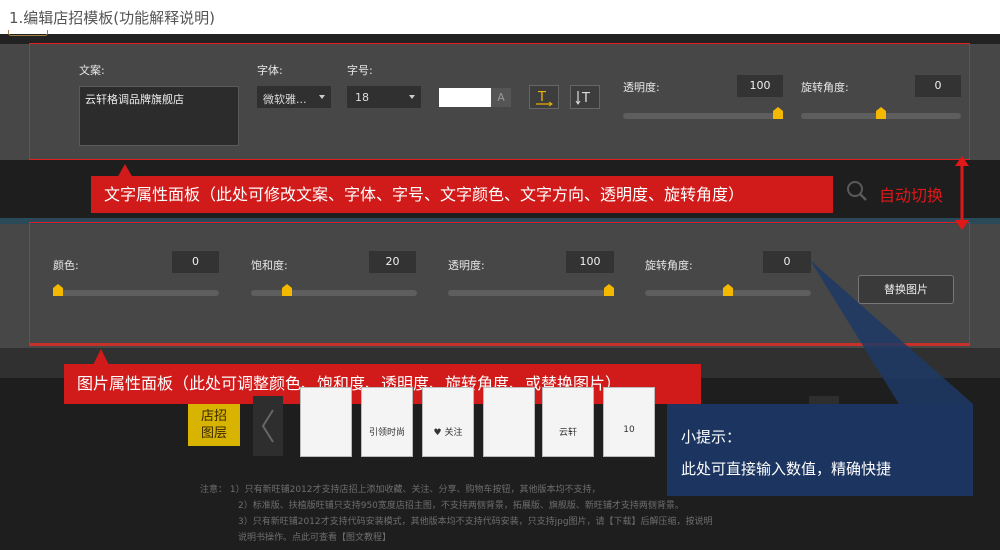  What do you see at coordinates (911, 195) in the screenshot?
I see `auto-switch-label: 自动切换` at bounding box center [911, 195].